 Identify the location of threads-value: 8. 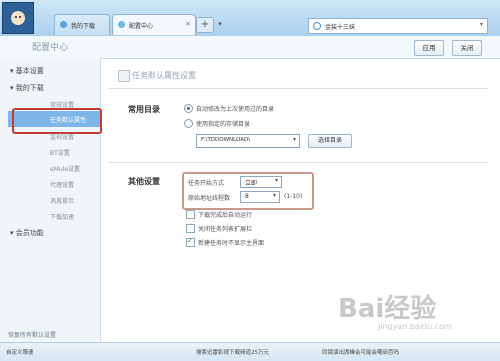
(247, 196).